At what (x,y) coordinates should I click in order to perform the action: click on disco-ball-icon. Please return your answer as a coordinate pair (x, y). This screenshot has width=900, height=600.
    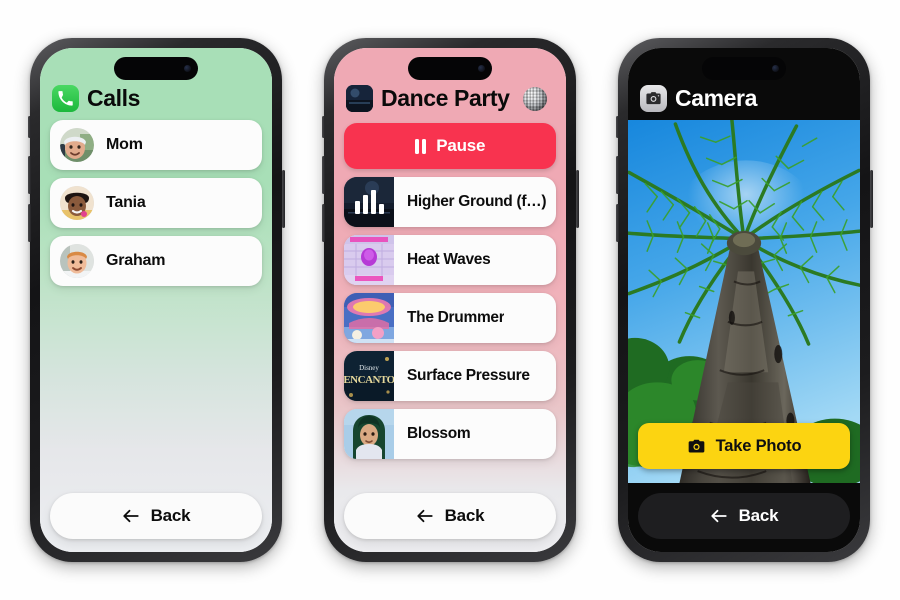
    Looking at the image, I should click on (534, 98).